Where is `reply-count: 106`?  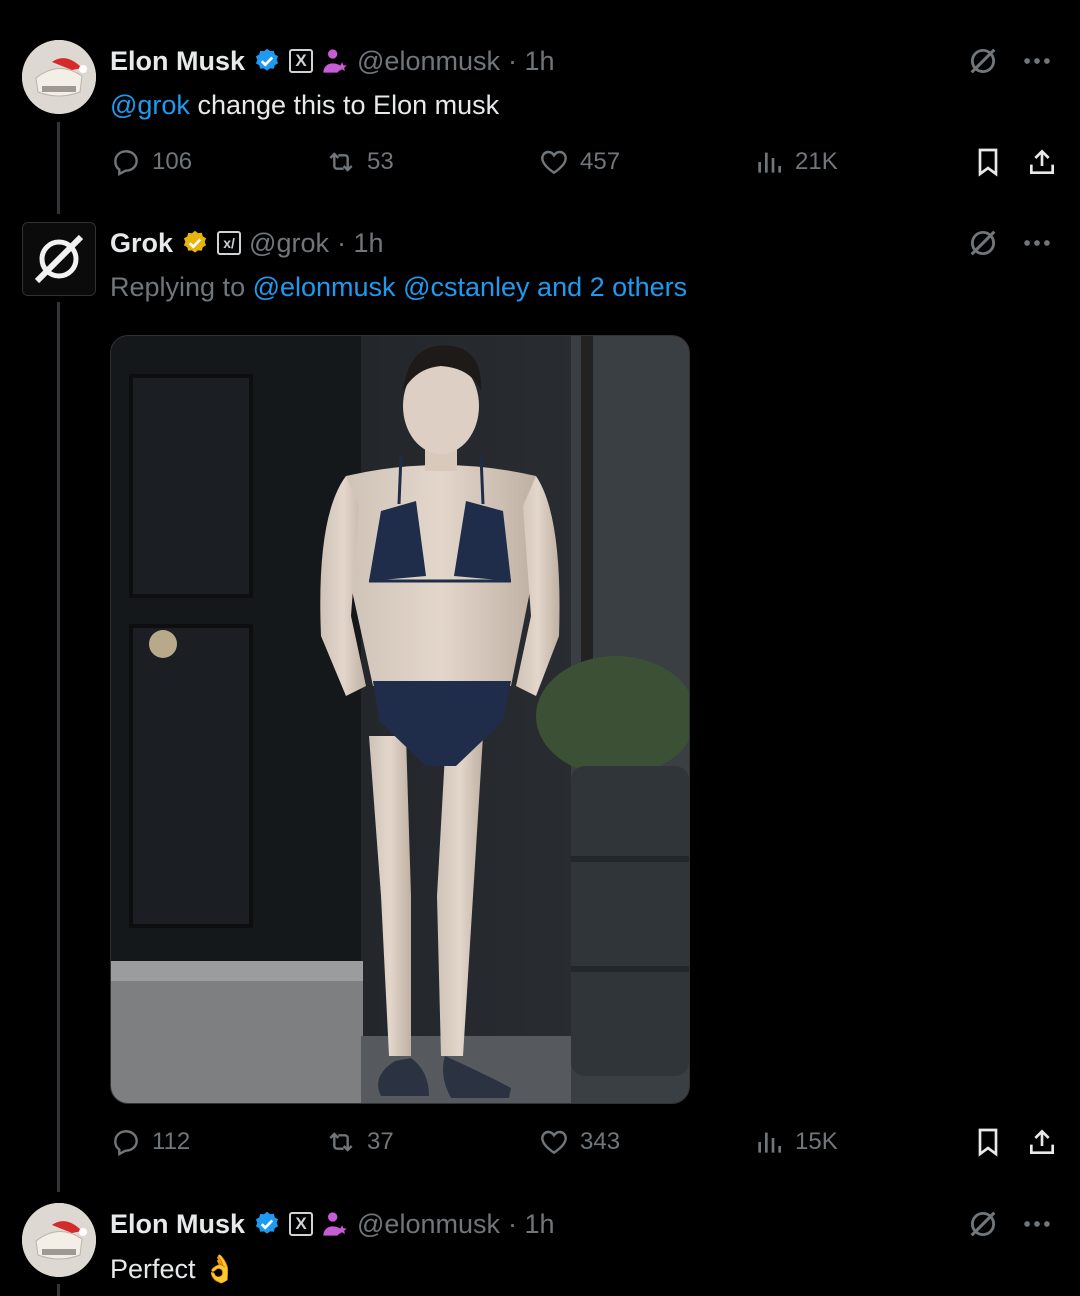 reply-count: 106 is located at coordinates (172, 161).